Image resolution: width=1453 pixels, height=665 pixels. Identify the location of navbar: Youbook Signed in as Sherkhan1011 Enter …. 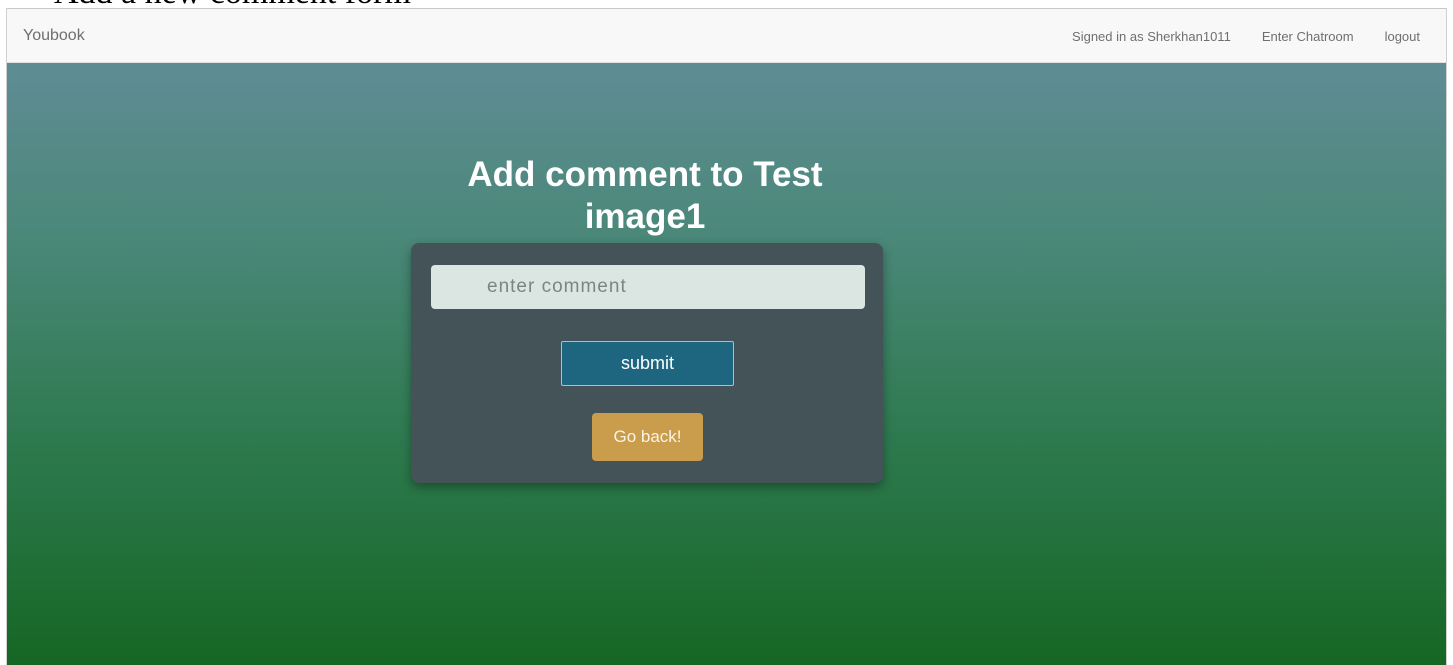
(726, 35).